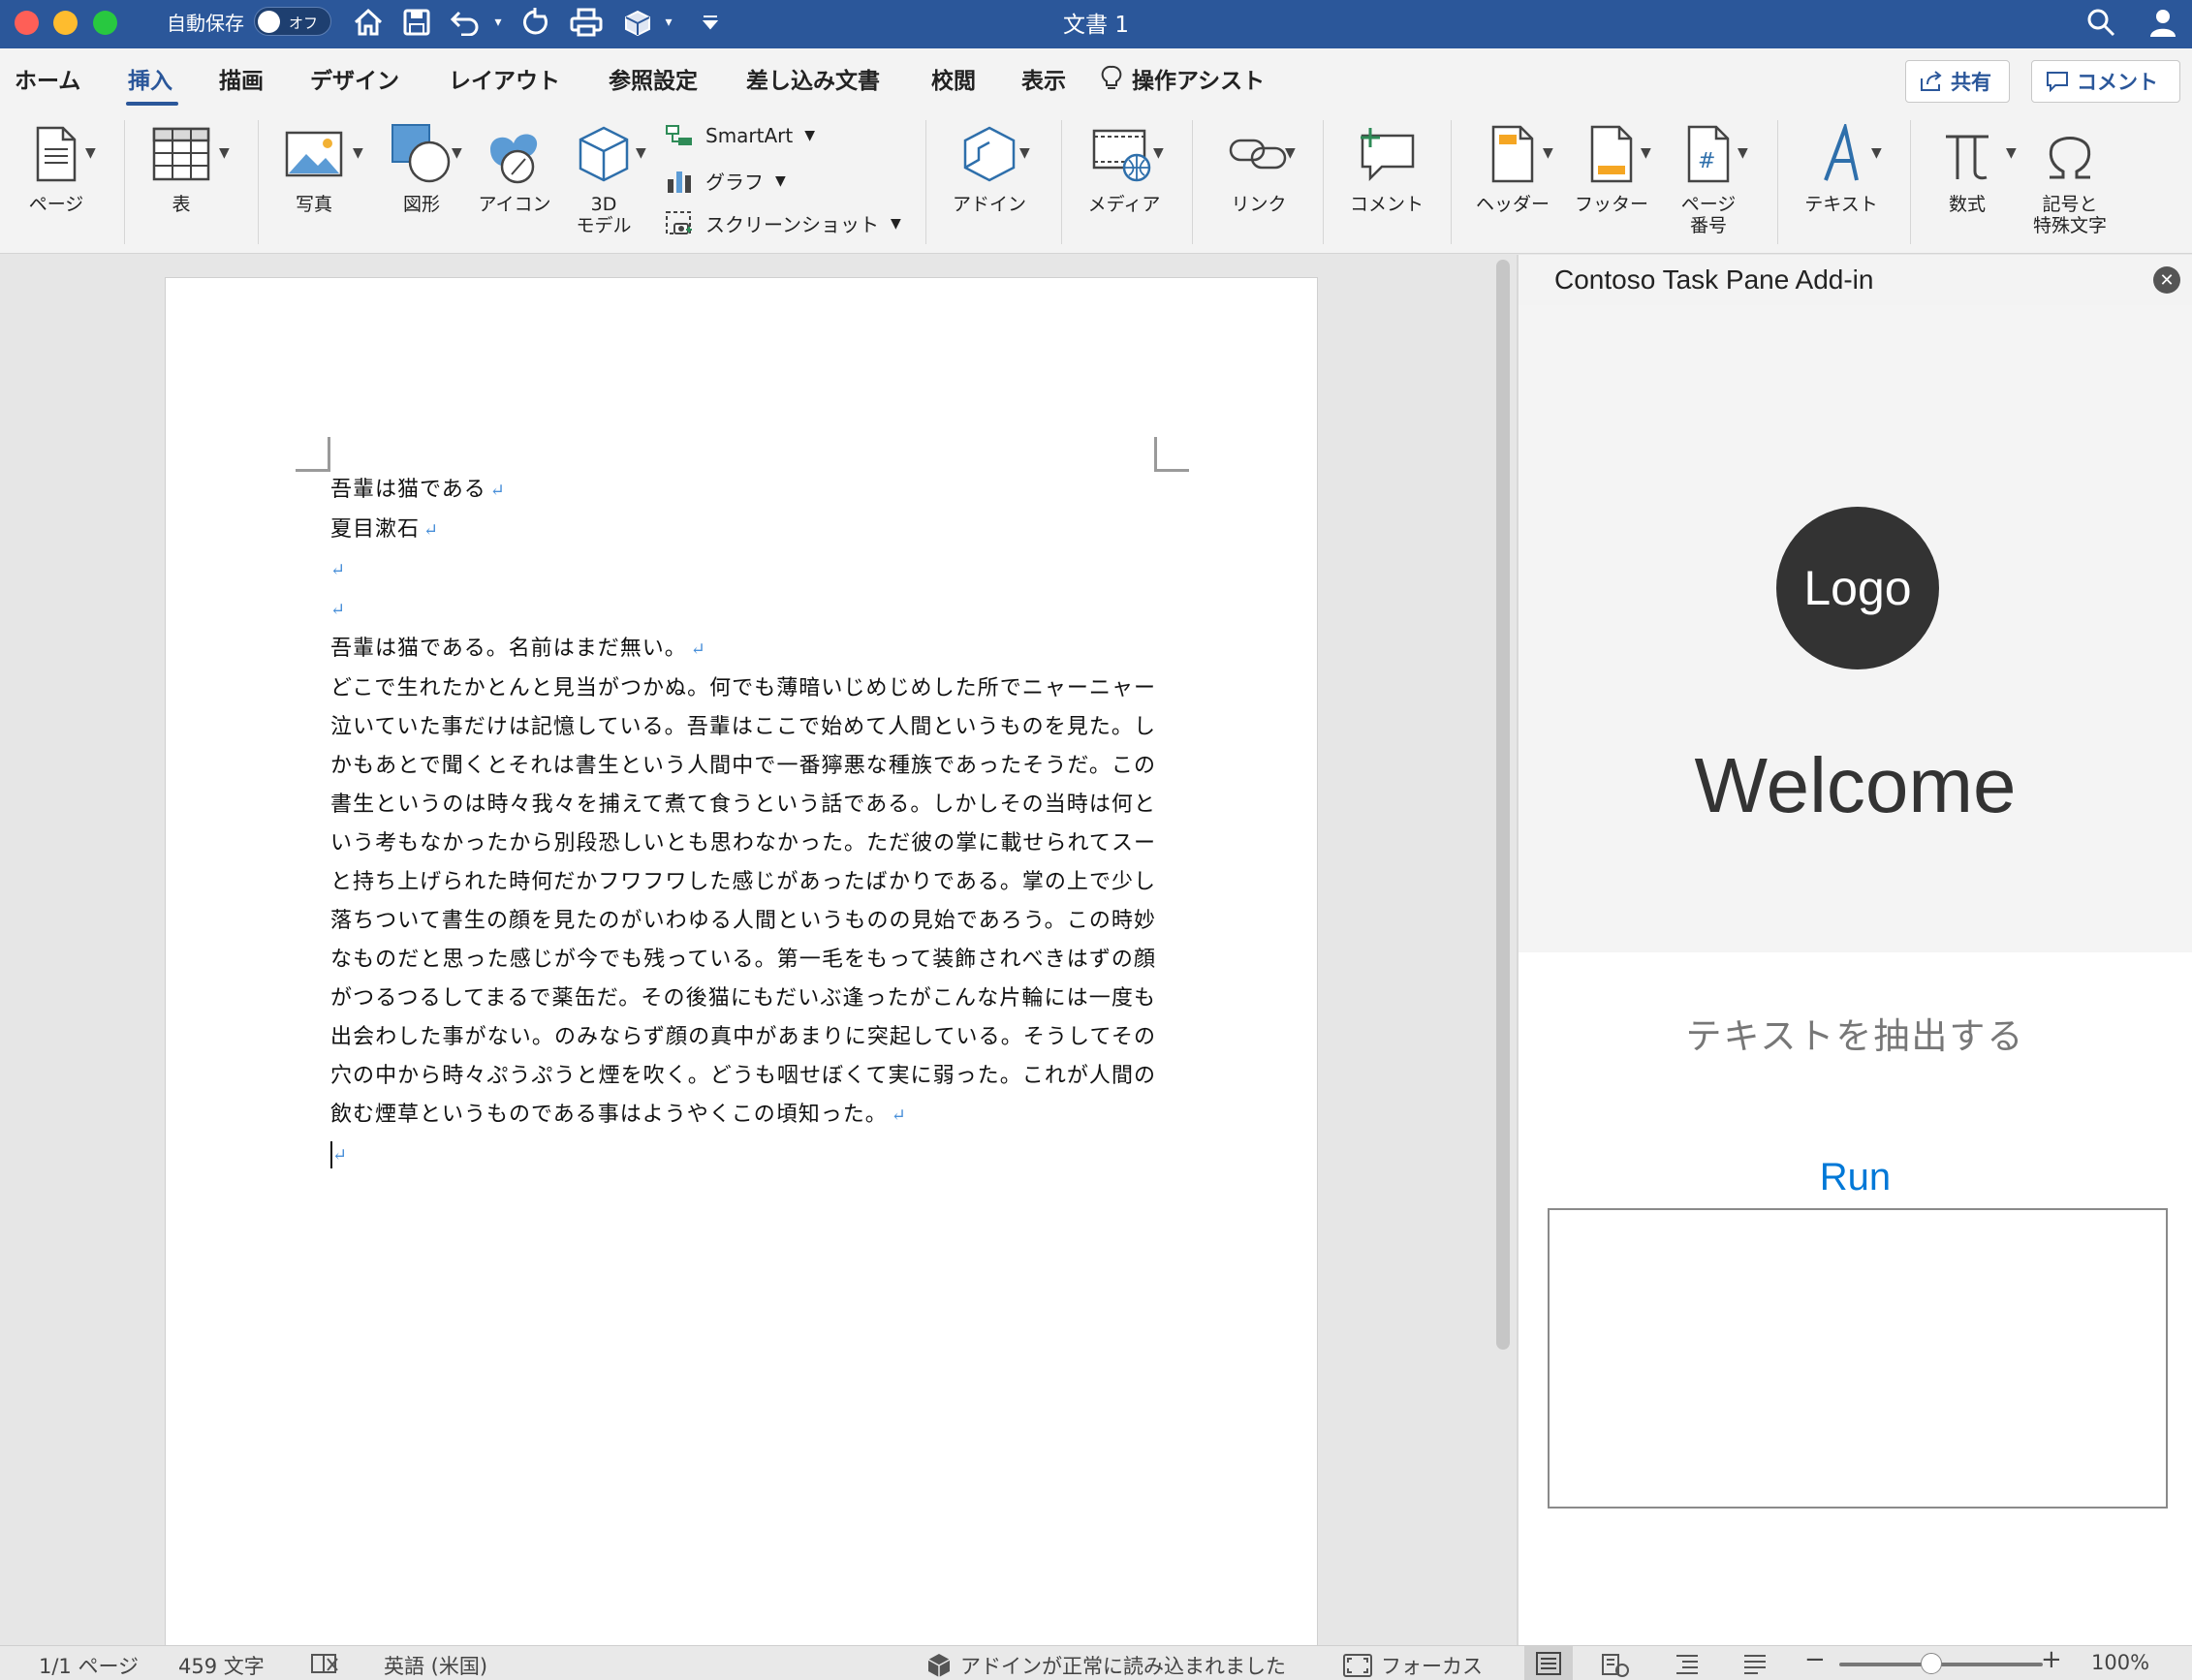 Image resolution: width=2192 pixels, height=1680 pixels. What do you see at coordinates (505, 78) in the screenshot?
I see `tab-layout: レイアウト` at bounding box center [505, 78].